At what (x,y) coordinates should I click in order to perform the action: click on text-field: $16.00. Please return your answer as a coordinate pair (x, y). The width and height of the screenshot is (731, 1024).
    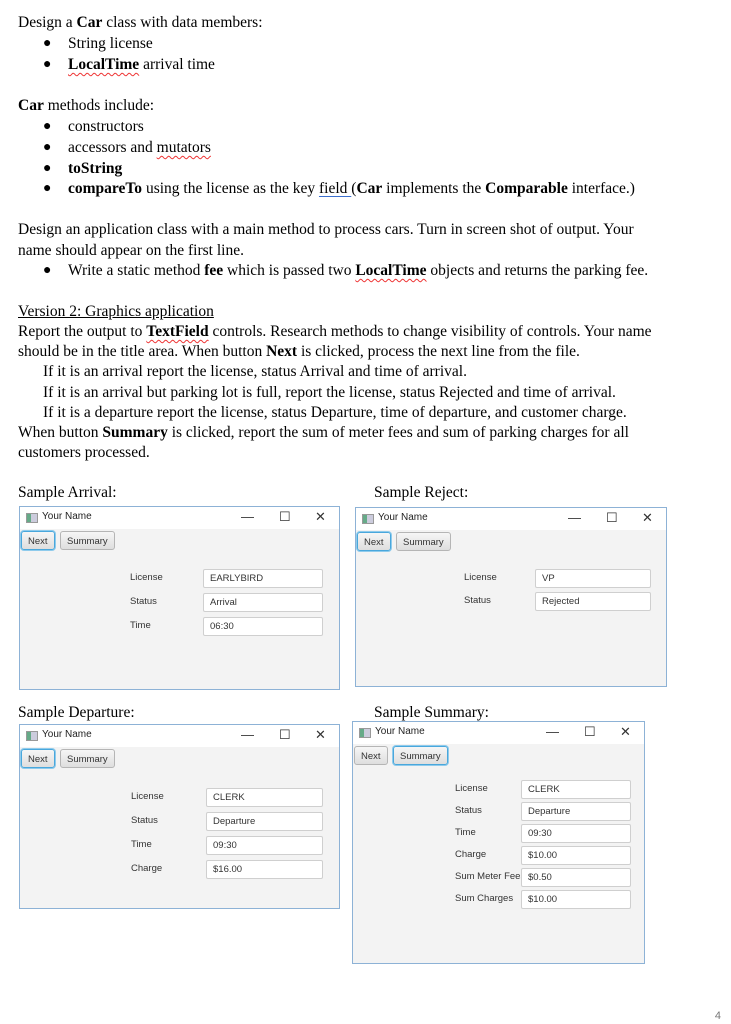
    Looking at the image, I should click on (264, 869).